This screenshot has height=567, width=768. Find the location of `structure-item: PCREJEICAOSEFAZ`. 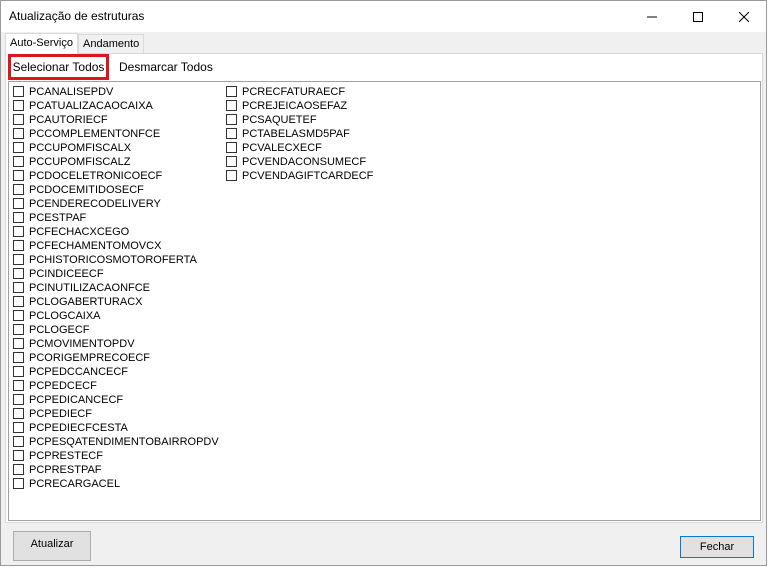

structure-item: PCREJEICAOSEFAZ is located at coordinates (298, 106).